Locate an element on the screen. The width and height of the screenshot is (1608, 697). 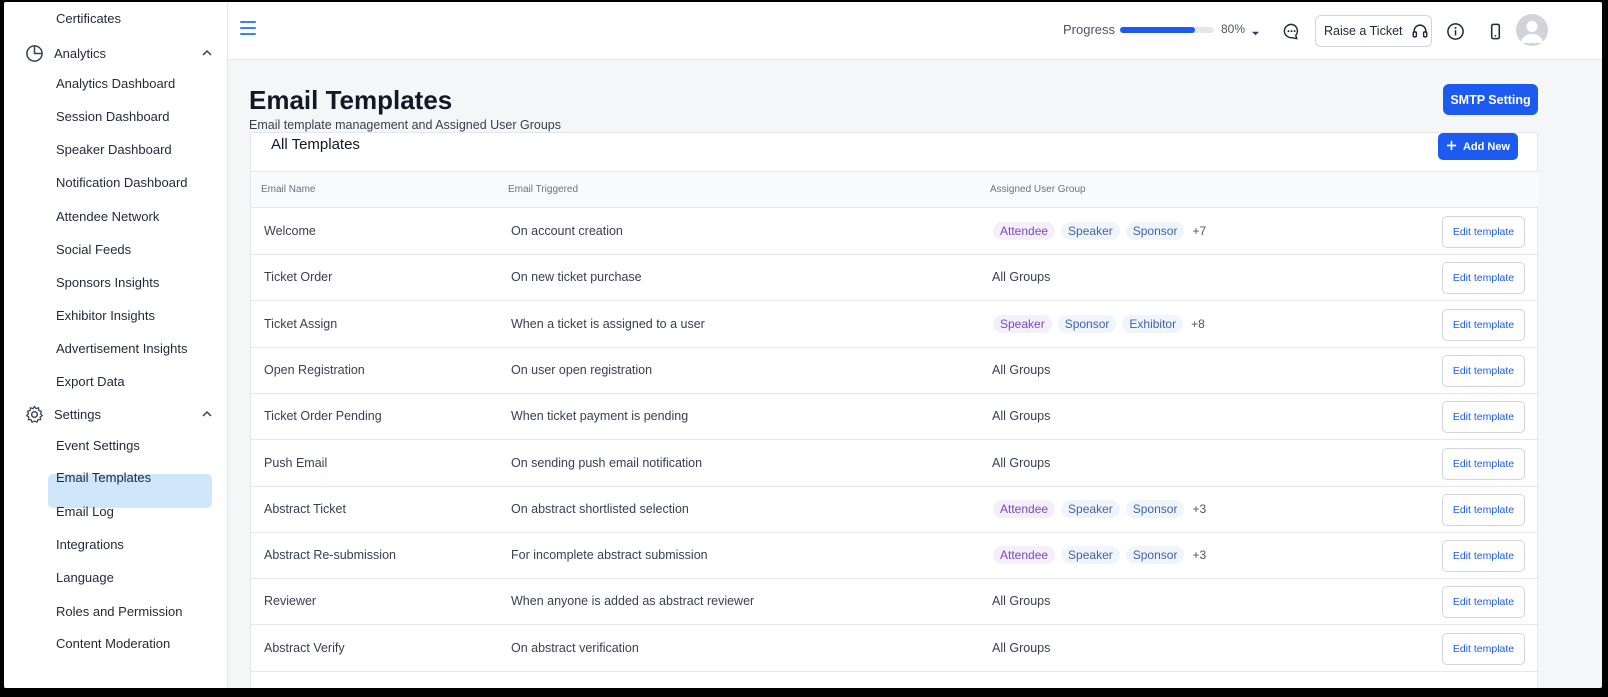
sidebar-item-roles-and-permission: Roles and Permission is located at coordinates (119, 612).